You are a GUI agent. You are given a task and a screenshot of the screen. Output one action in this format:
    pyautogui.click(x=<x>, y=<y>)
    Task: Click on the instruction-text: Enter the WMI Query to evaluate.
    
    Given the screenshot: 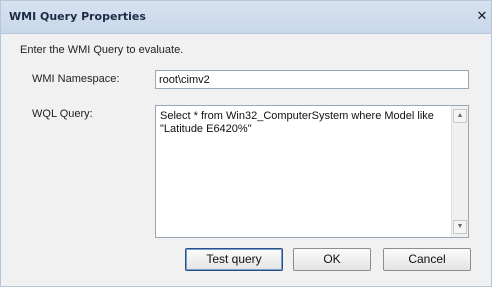 What is the action you would take?
    pyautogui.click(x=102, y=50)
    